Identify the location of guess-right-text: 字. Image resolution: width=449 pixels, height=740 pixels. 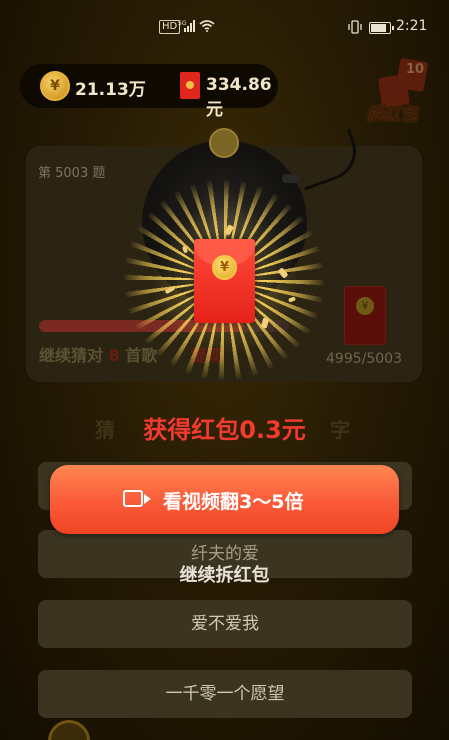
(340, 430).